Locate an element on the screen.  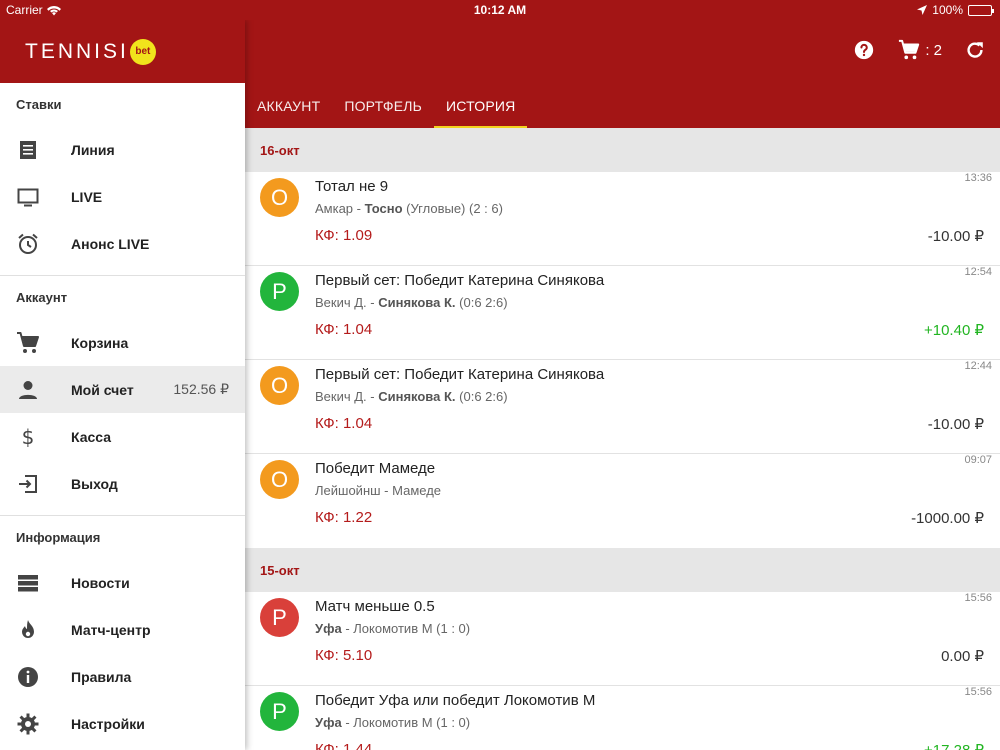
bet-time: 09:07 is located at coordinates (978, 460).